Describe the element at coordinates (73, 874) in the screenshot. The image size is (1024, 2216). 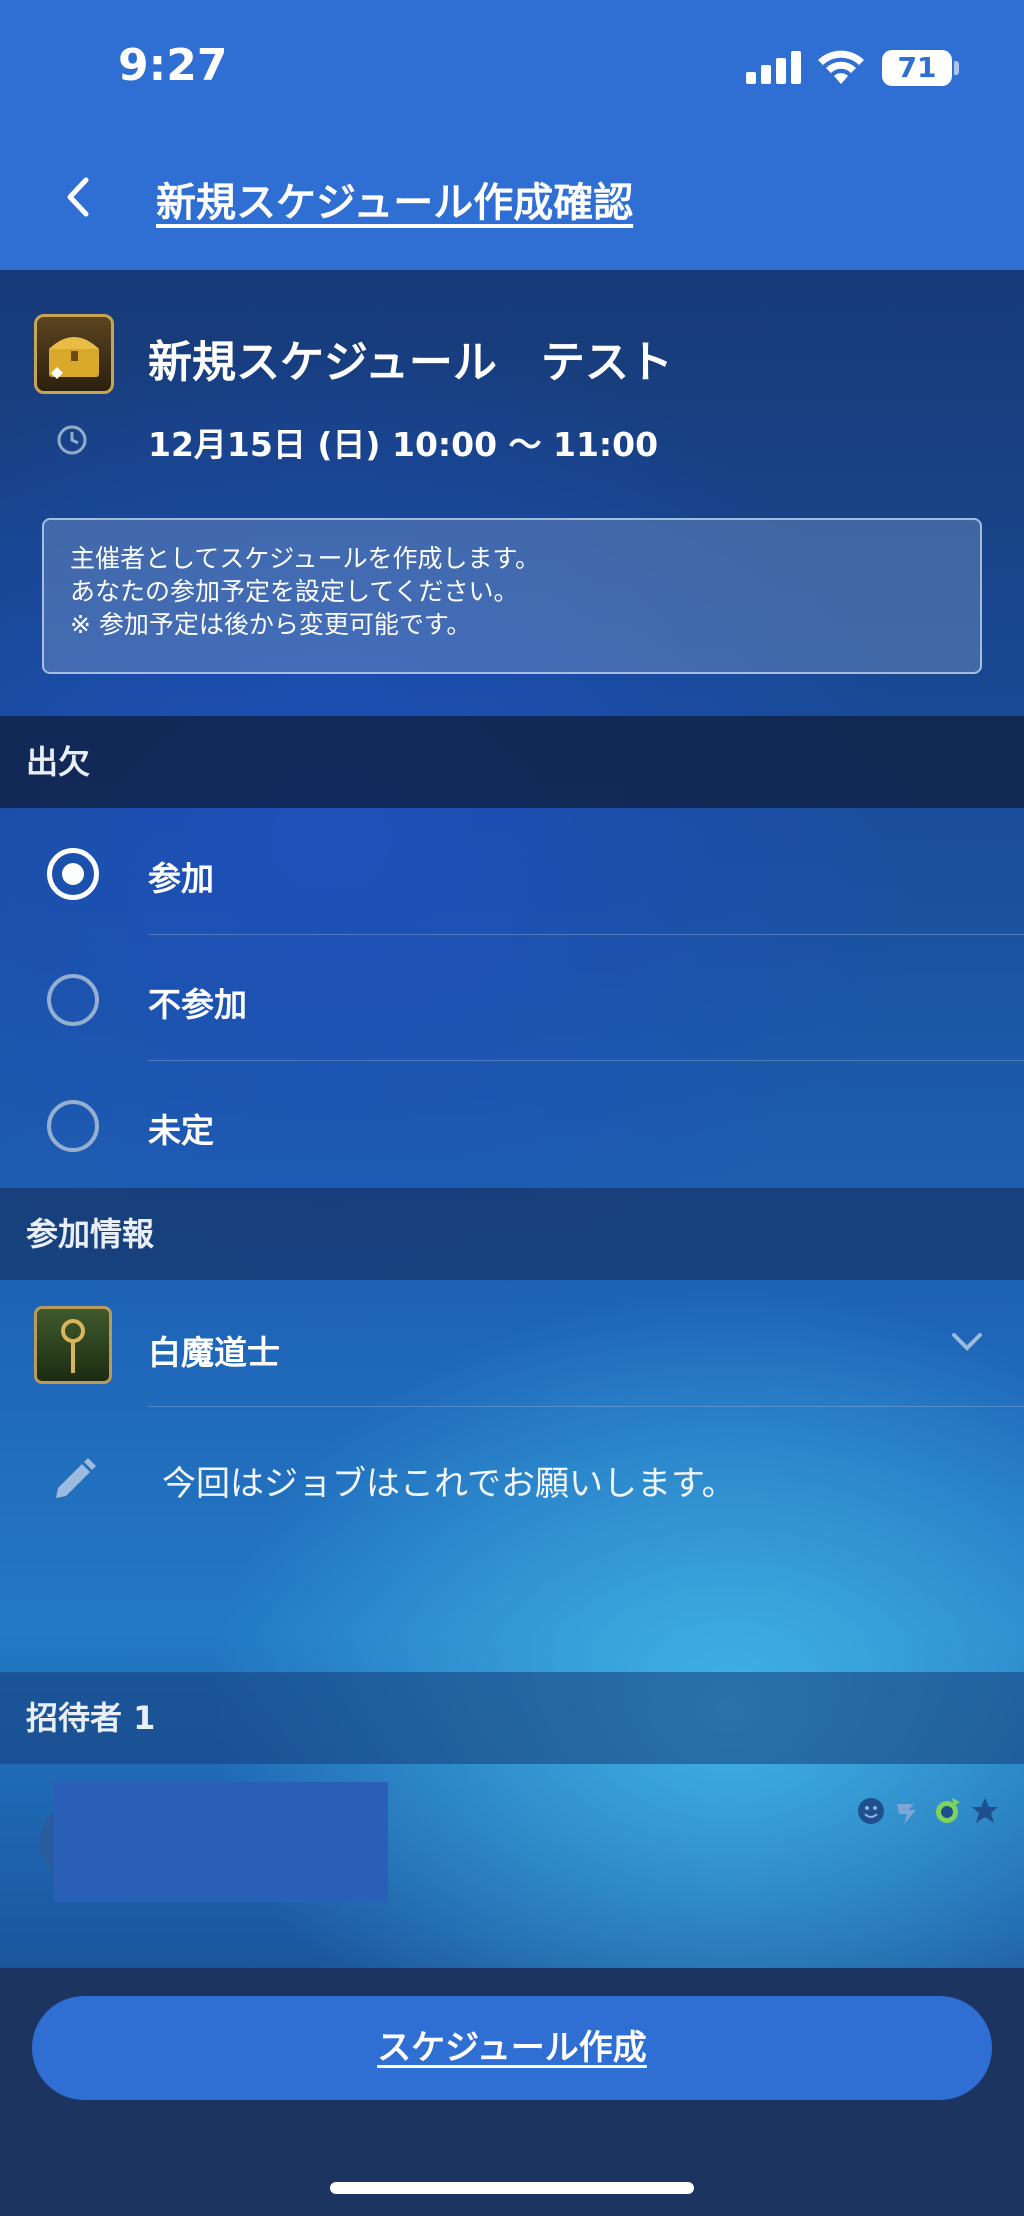
I see `radio-selected-icon` at that location.